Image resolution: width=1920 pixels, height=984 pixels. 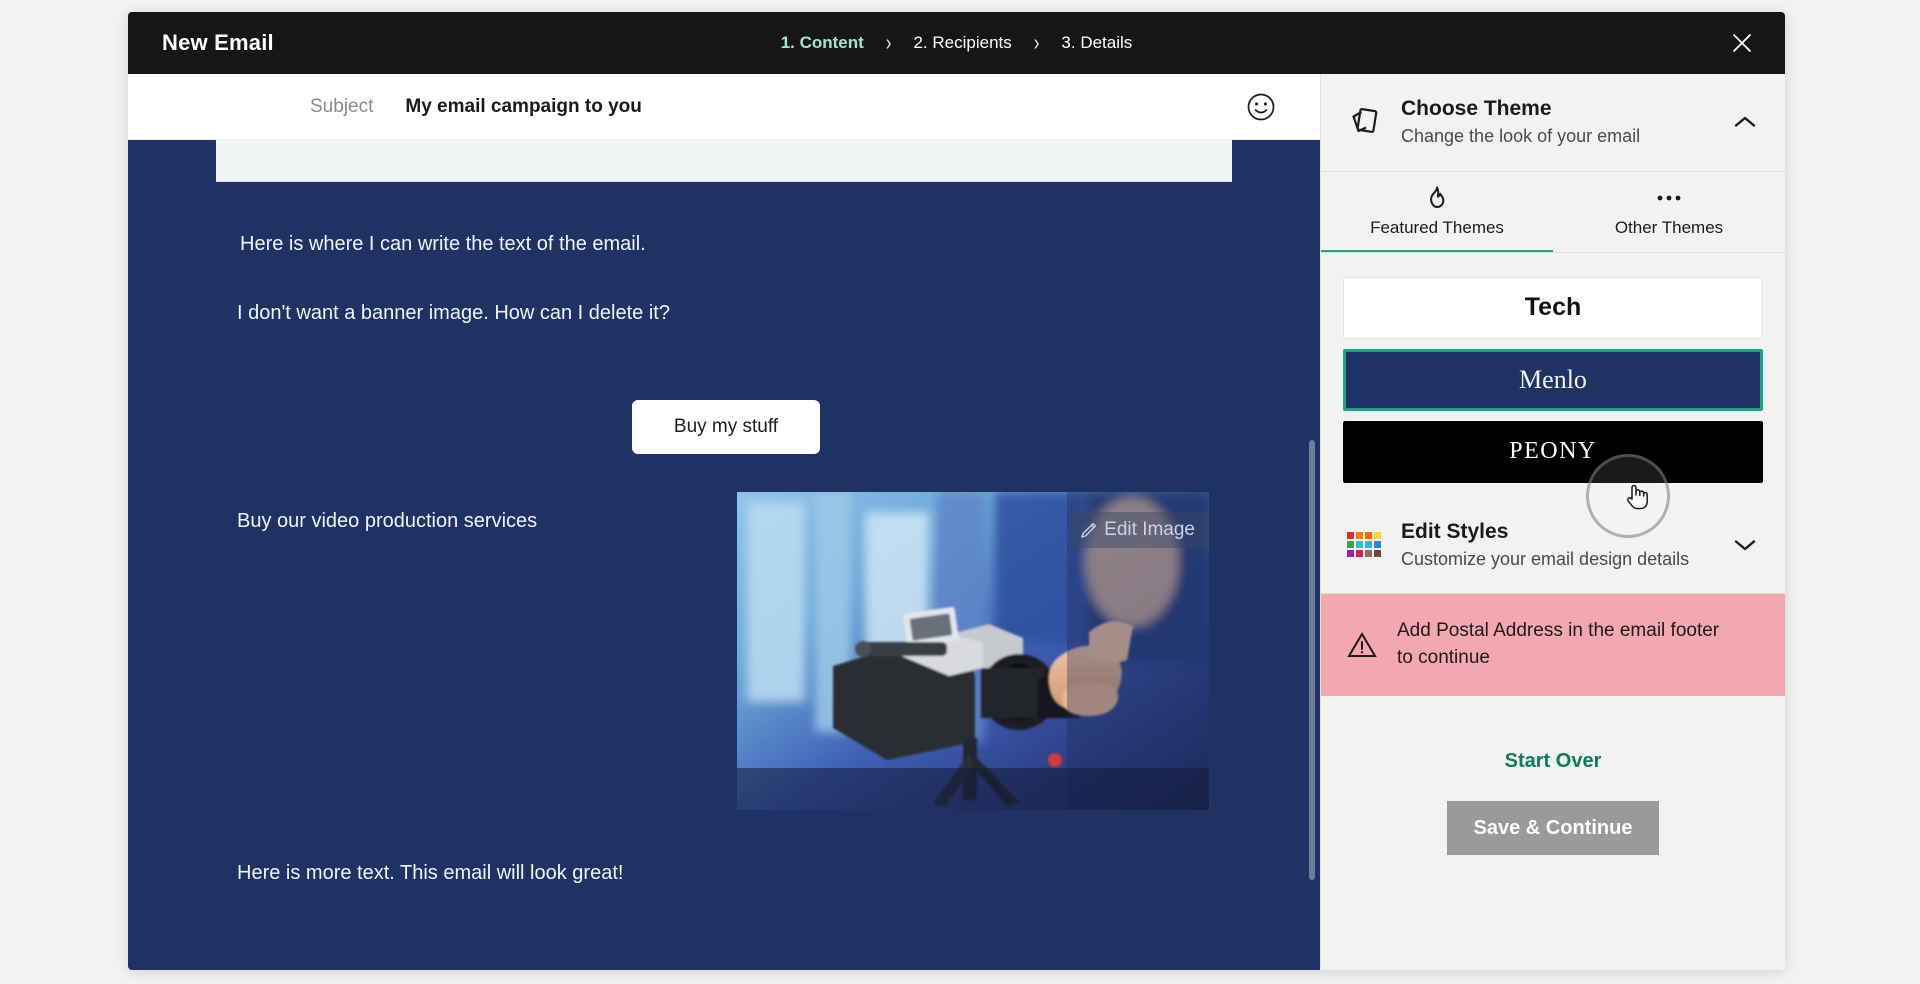 What do you see at coordinates (1521, 136) in the screenshot?
I see `choose-theme-subtitle: Change the look of your email` at bounding box center [1521, 136].